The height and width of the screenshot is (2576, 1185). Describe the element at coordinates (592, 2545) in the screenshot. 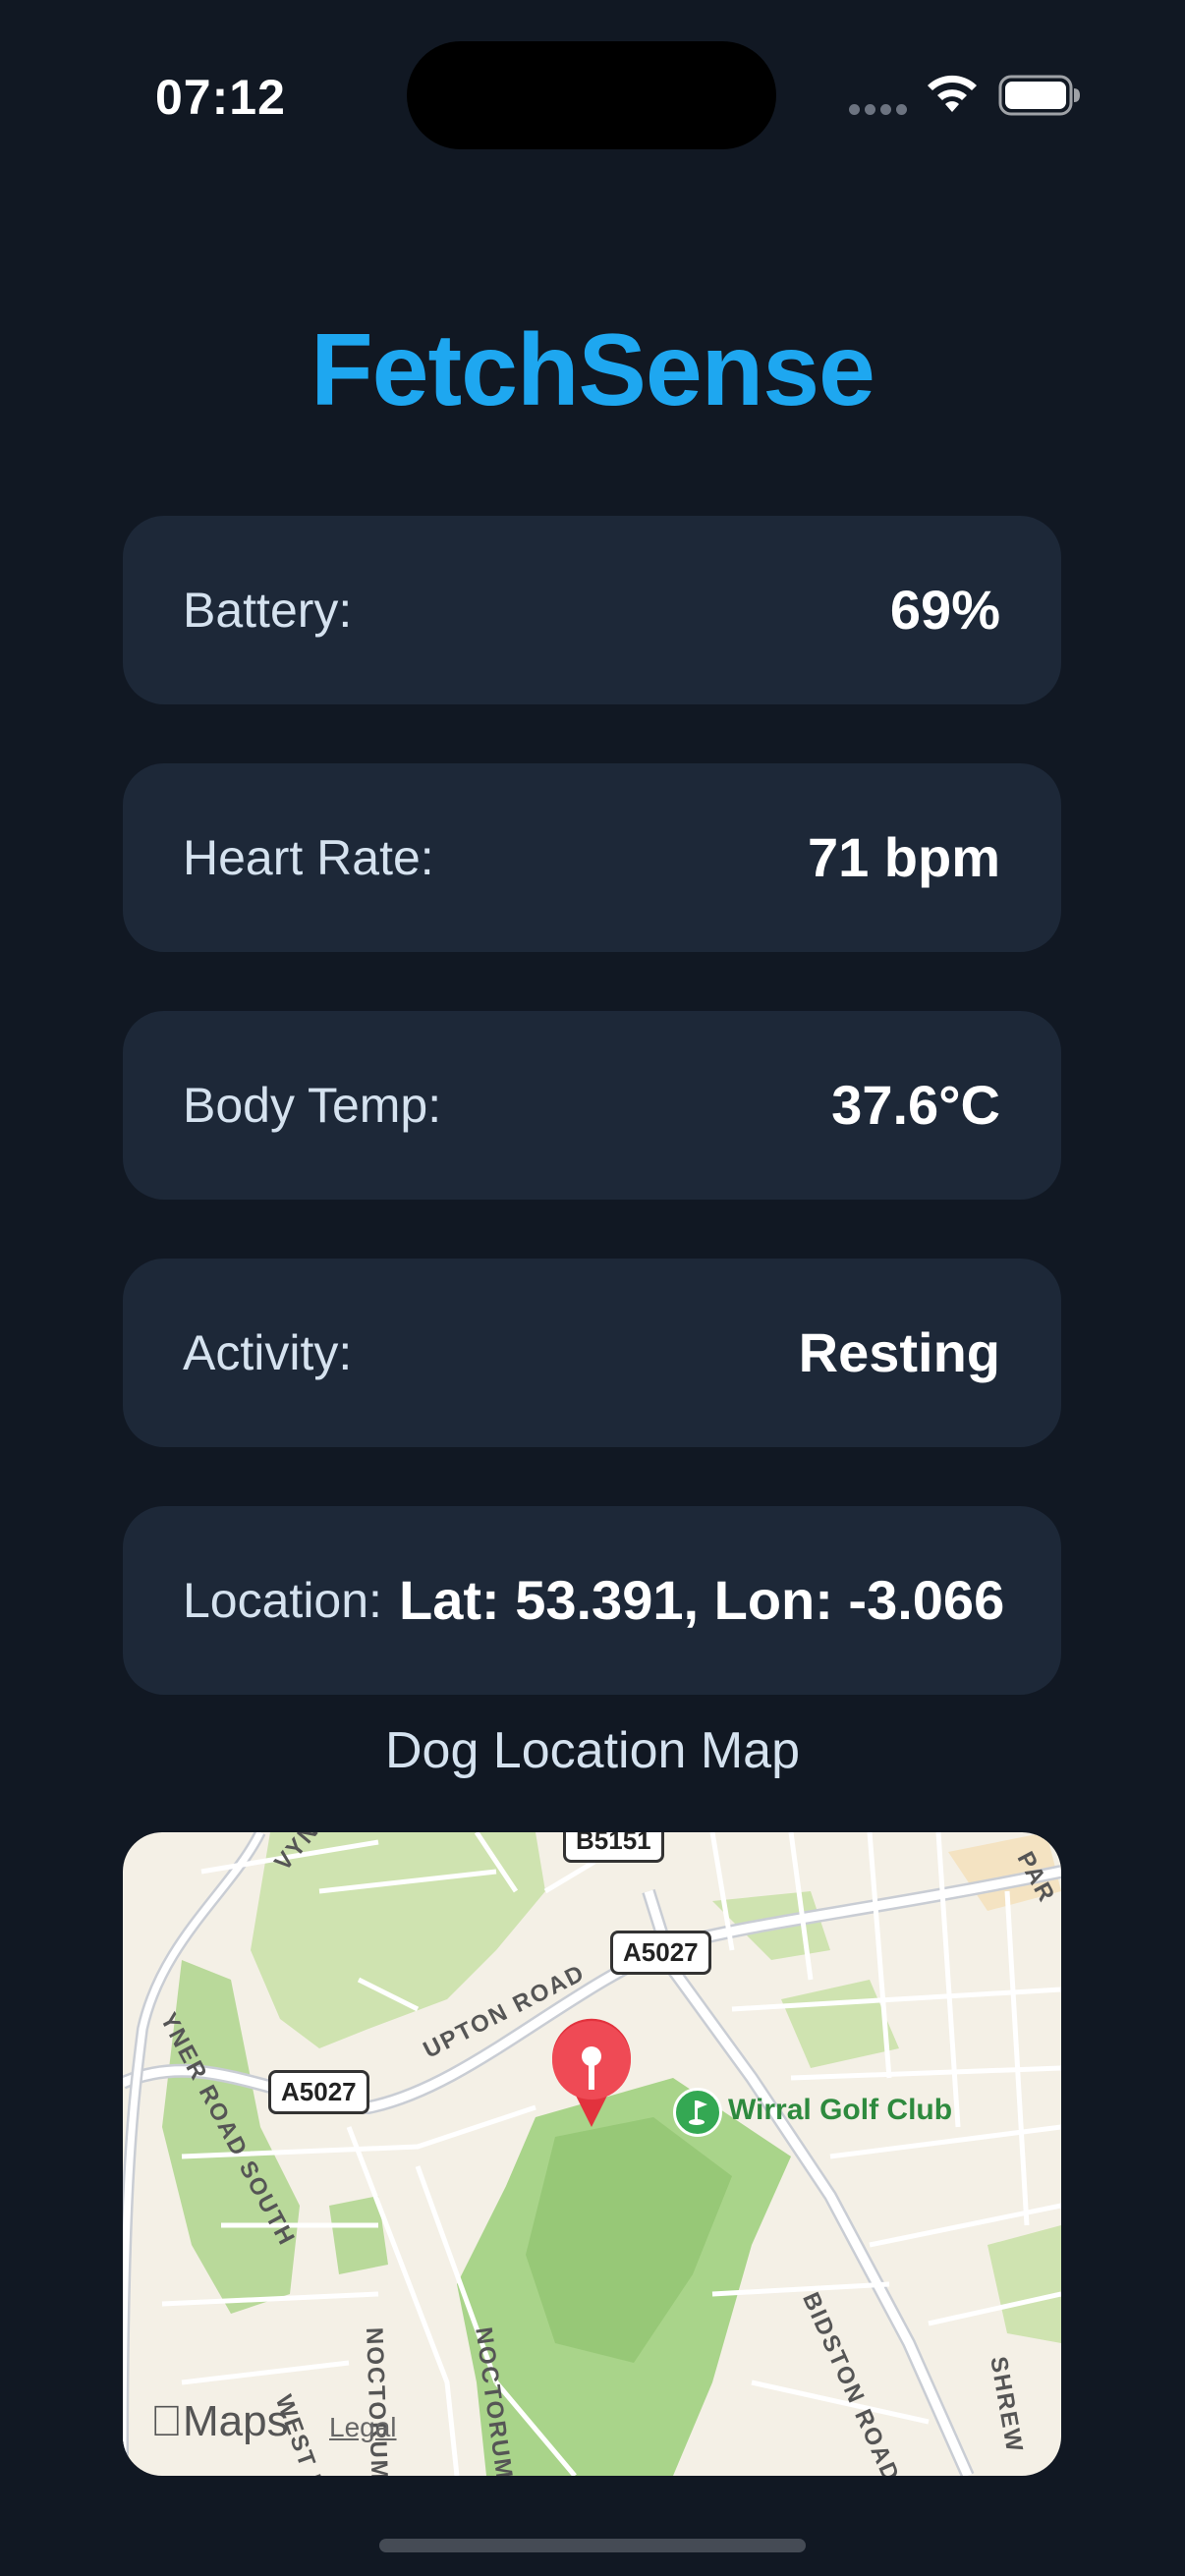

I see `home-indicator` at that location.